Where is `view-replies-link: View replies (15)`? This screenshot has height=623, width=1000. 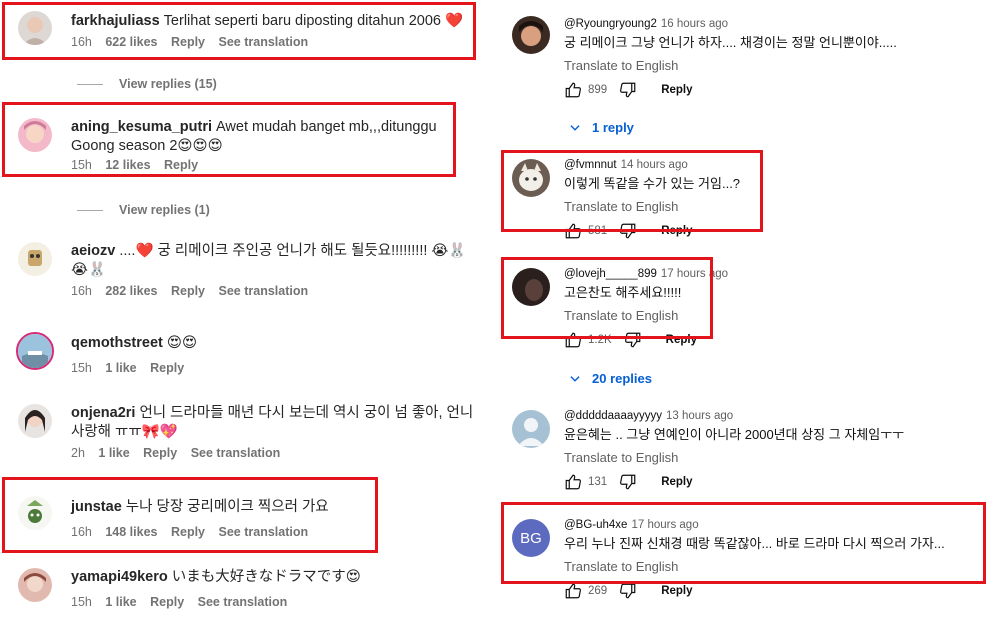 view-replies-link: View replies (15) is located at coordinates (147, 84).